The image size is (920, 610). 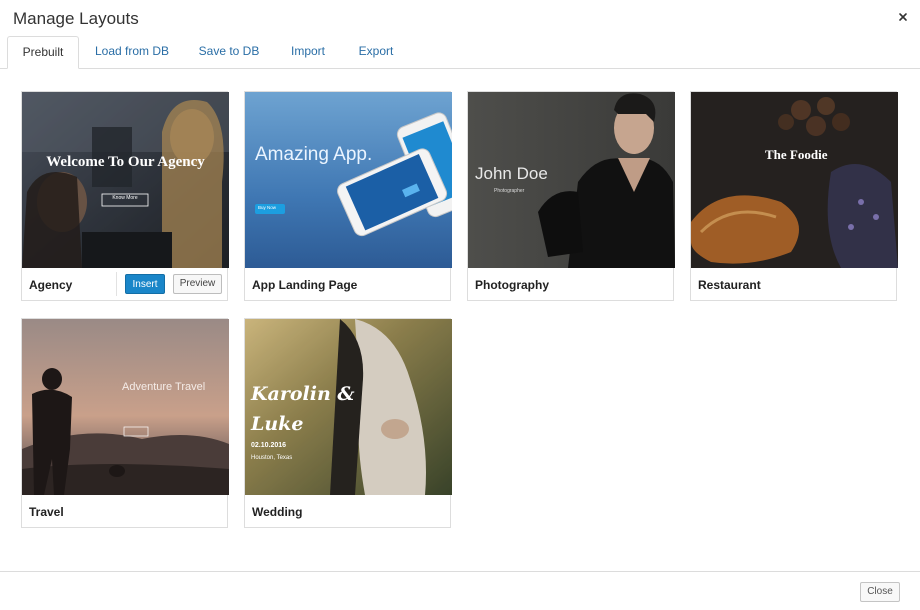 What do you see at coordinates (125, 180) in the screenshot?
I see `agency-thumbnail: Welcome To Our Agency Know More` at bounding box center [125, 180].